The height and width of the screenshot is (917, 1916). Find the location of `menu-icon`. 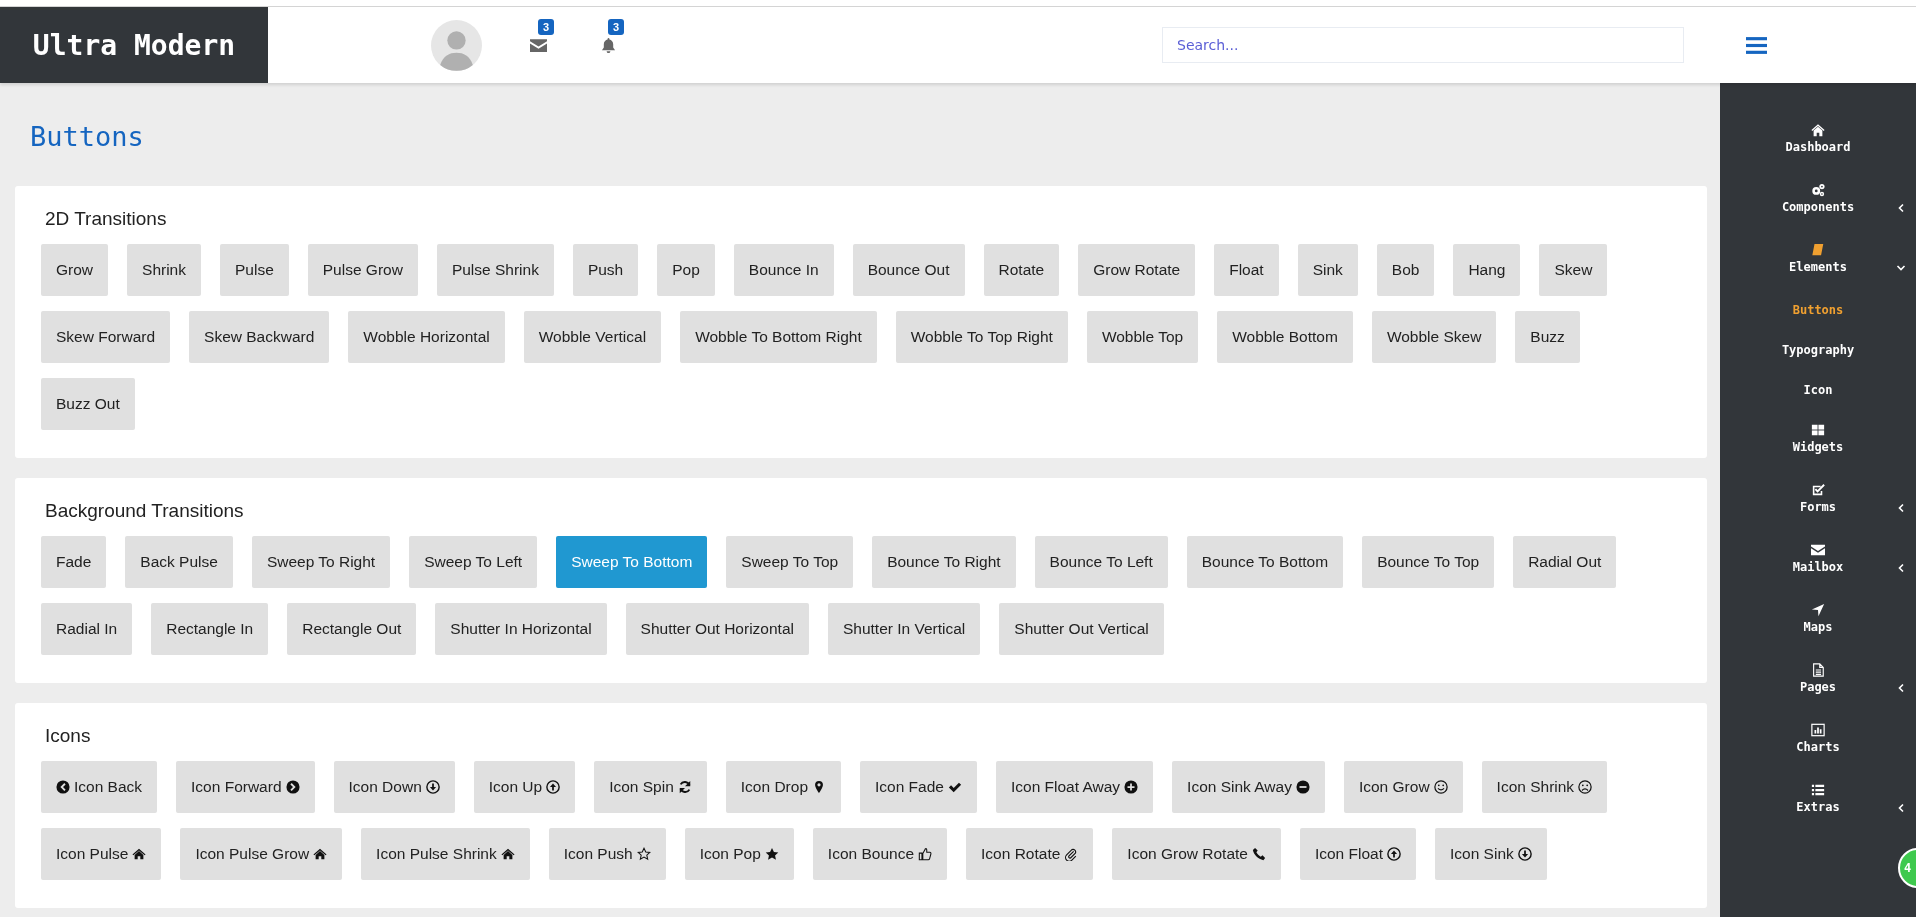

menu-icon is located at coordinates (1756, 45).